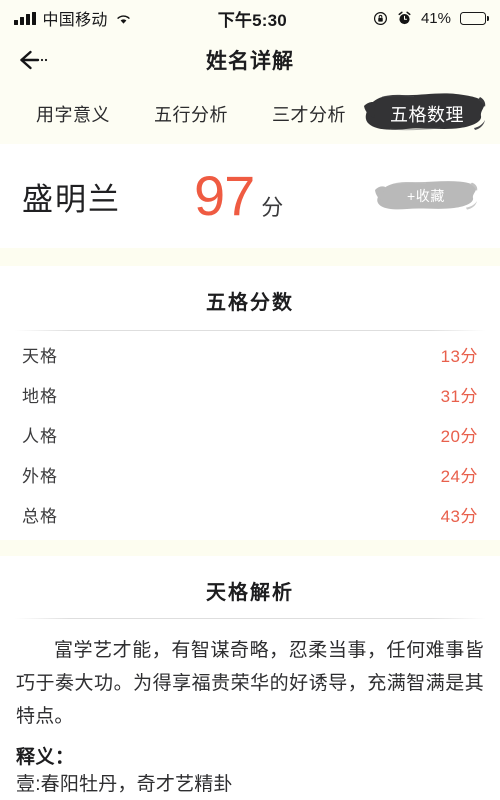 The height and width of the screenshot is (800, 500). Describe the element at coordinates (25, 18) in the screenshot. I see `signal-bars-icon` at that location.